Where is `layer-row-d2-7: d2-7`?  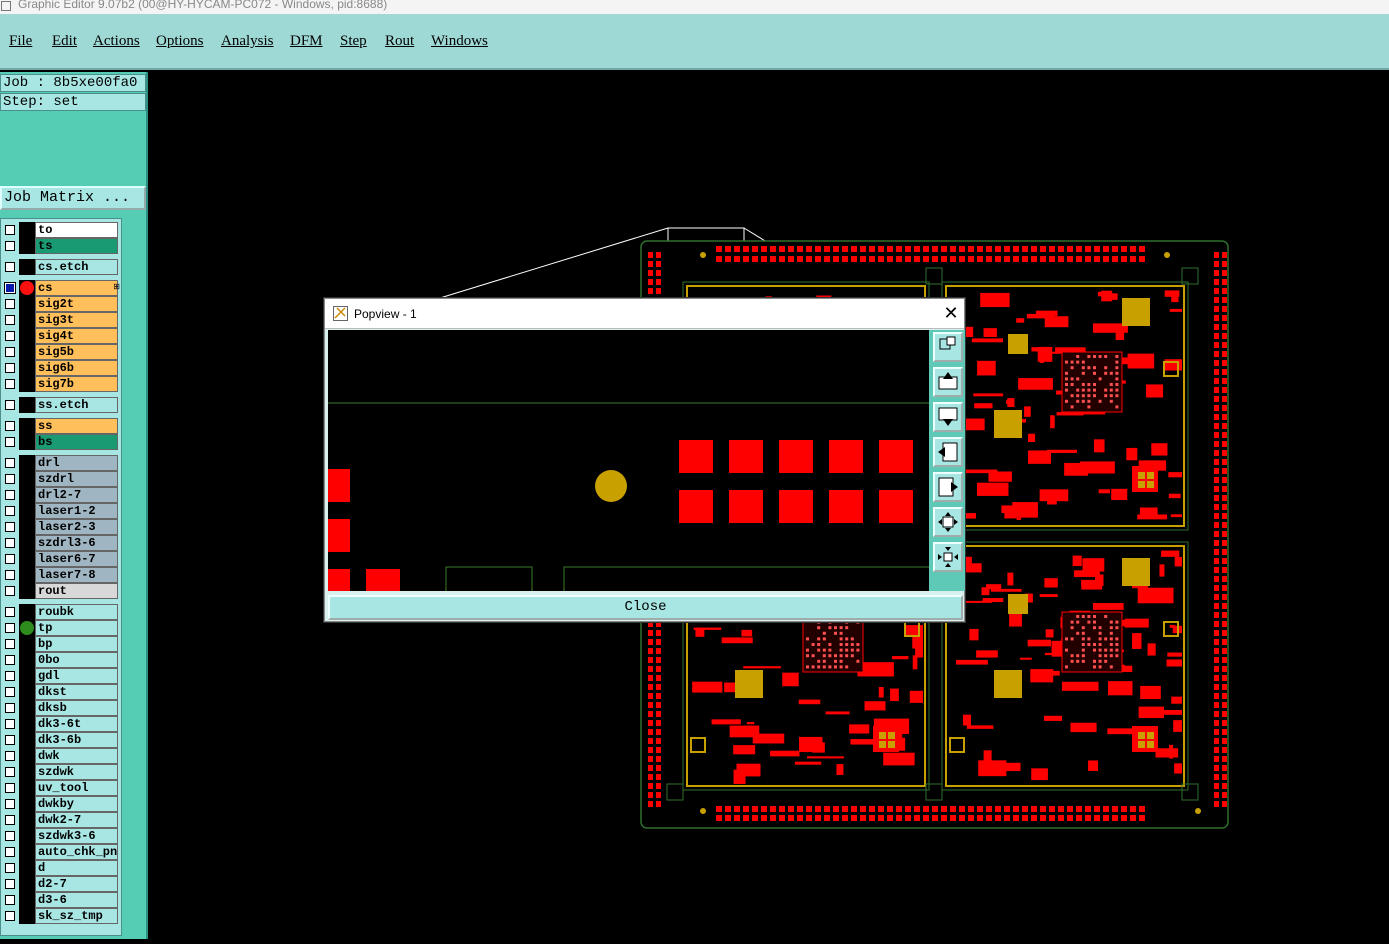
layer-row-d2-7: d2-7 is located at coordinates (61, 884).